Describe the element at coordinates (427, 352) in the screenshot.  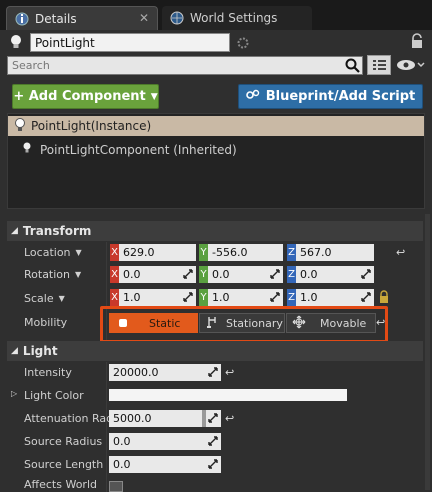
I see `scrollbar` at that location.